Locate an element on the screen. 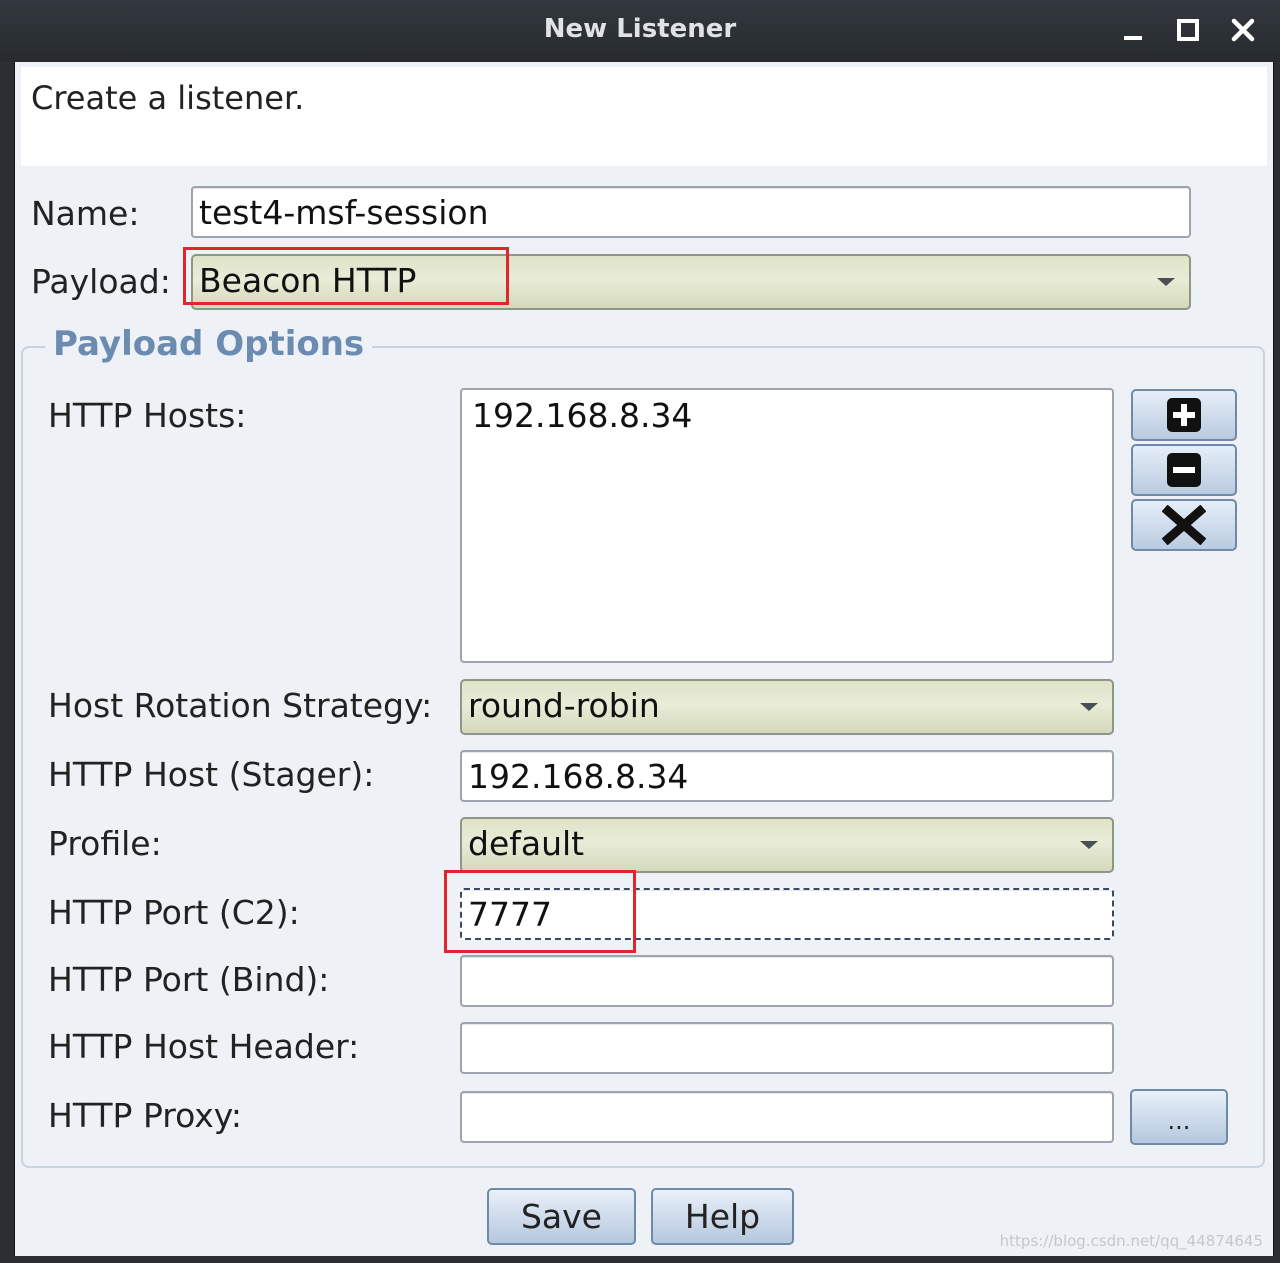 Image resolution: width=1280 pixels, height=1263 pixels. host-rotation-dropdown: round-robin is located at coordinates (787, 707).